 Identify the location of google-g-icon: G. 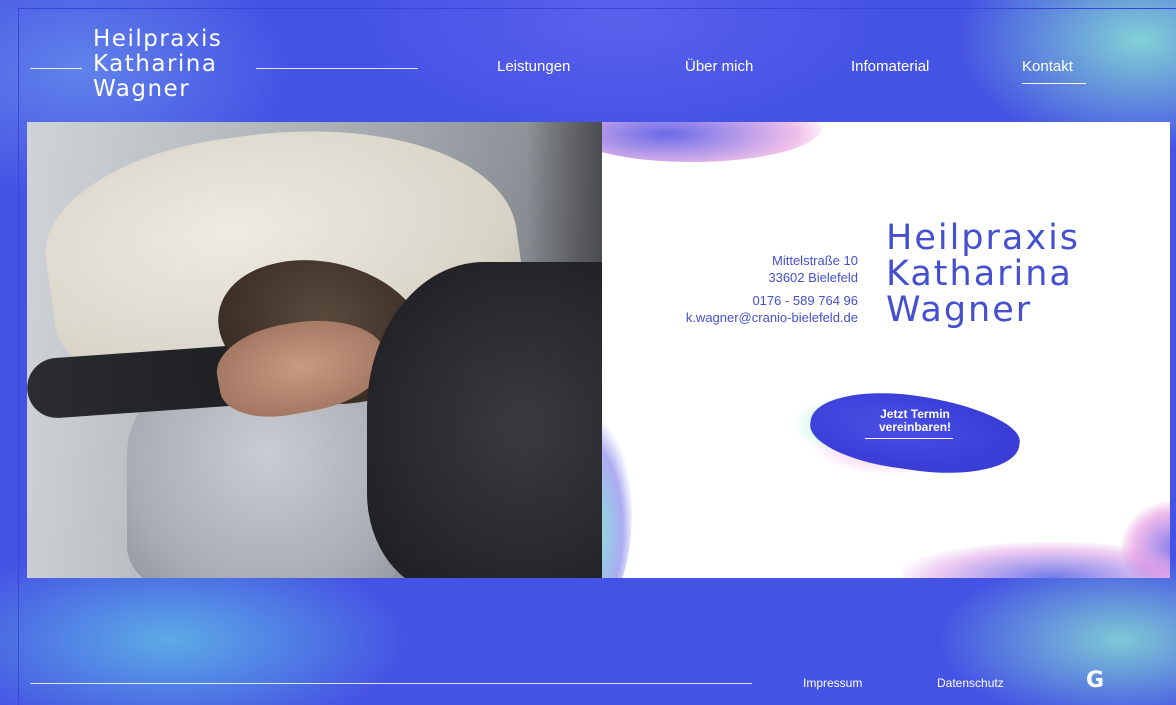
(1095, 681).